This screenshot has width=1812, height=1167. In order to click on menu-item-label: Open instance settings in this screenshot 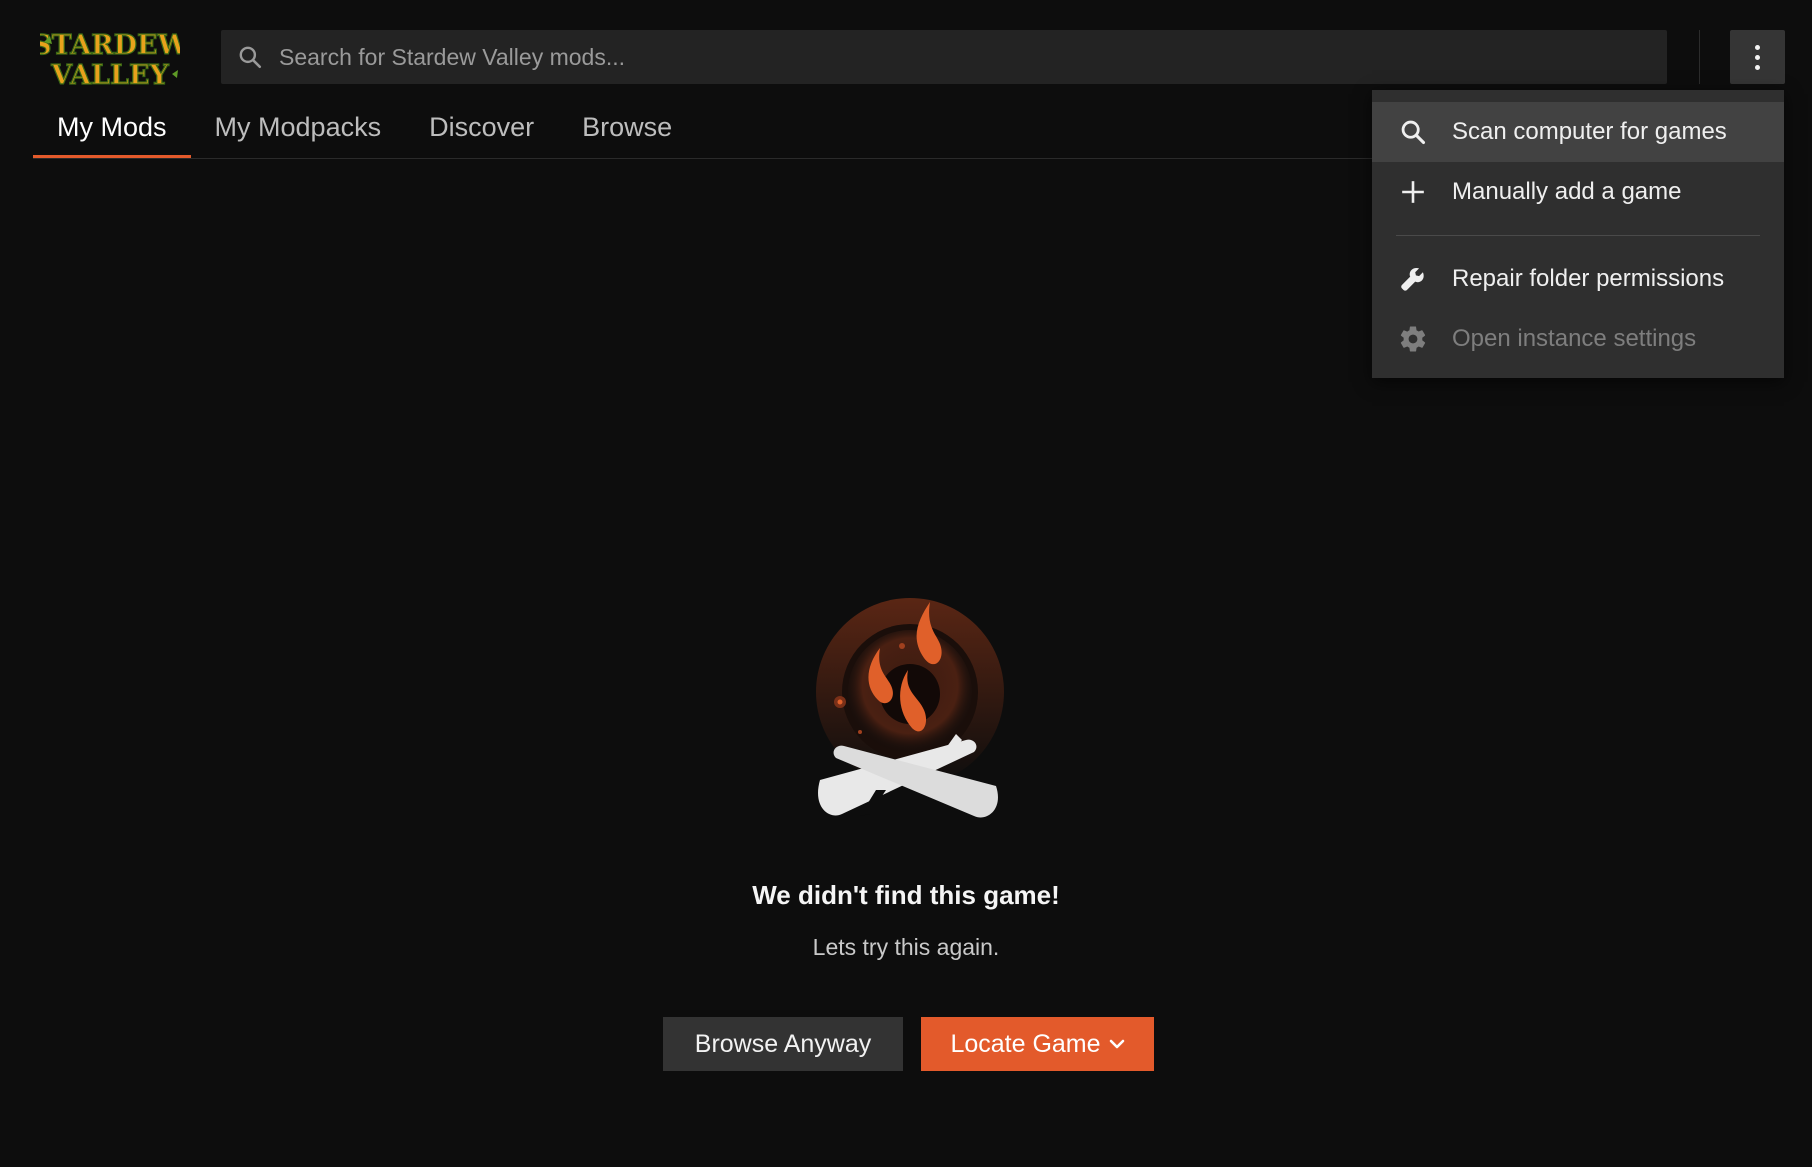, I will do `click(1574, 338)`.